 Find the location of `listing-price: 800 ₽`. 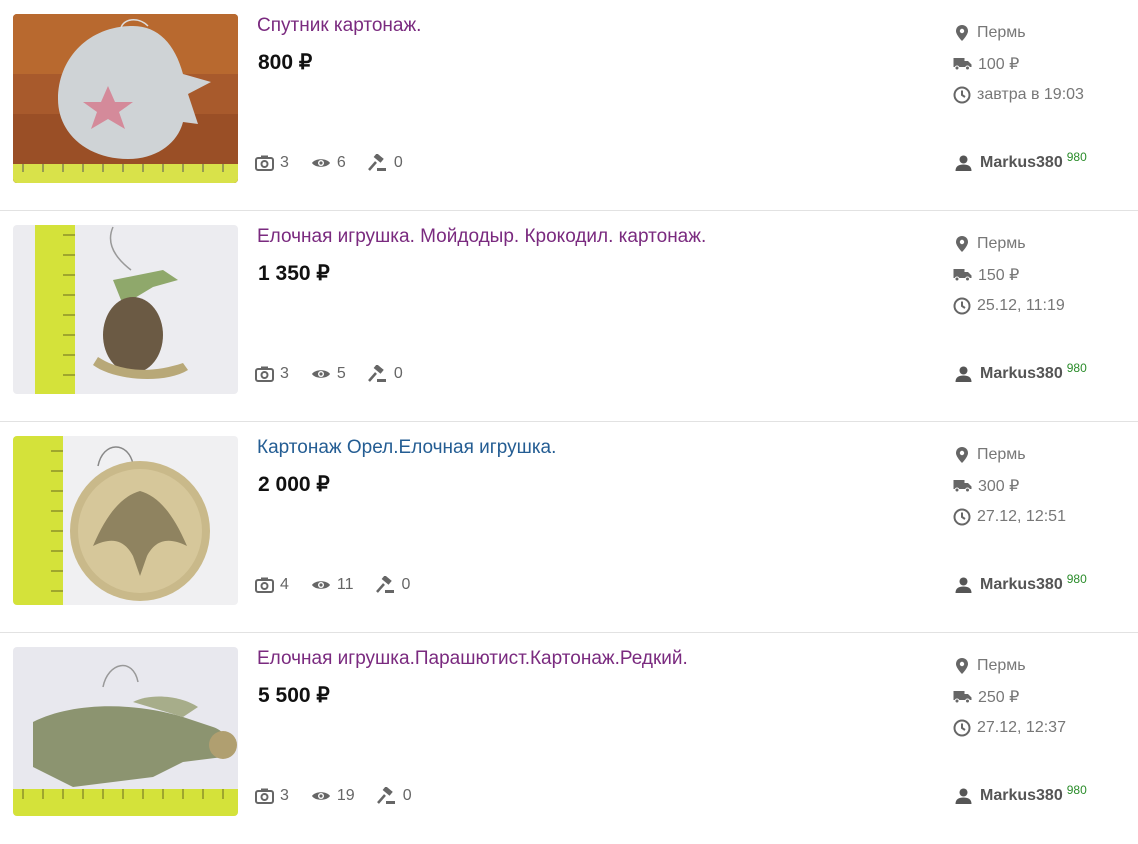

listing-price: 800 ₽ is located at coordinates (285, 62).